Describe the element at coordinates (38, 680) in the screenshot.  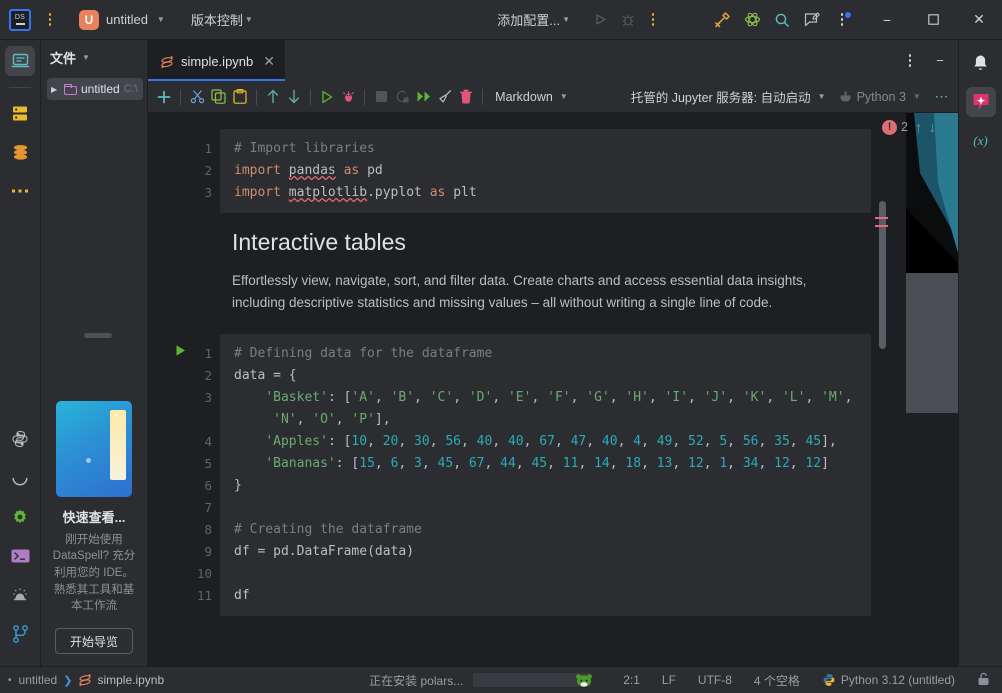
I see `breadcrumb-project: untitled` at that location.